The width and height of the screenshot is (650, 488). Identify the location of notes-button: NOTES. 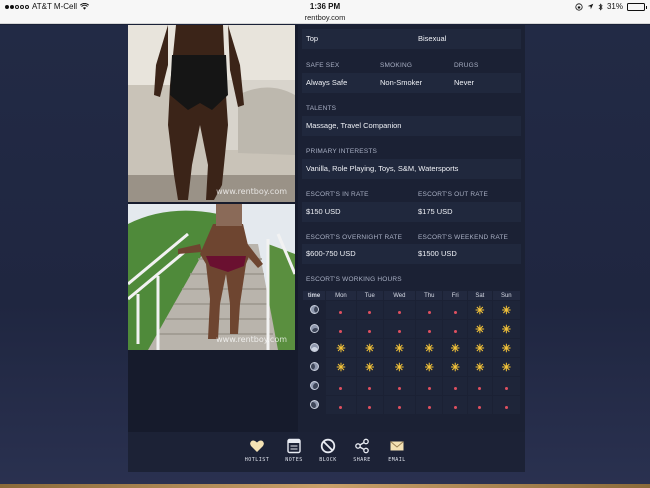
(294, 453).